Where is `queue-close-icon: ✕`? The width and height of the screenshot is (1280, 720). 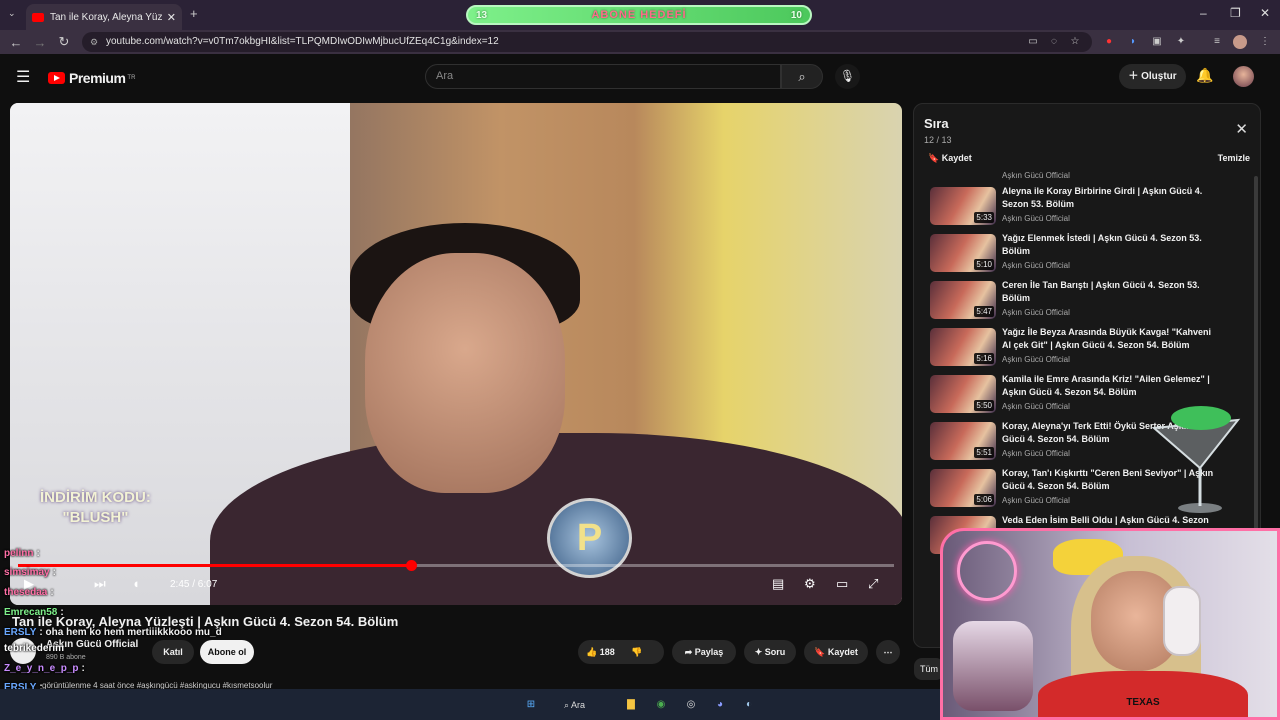 queue-close-icon: ✕ is located at coordinates (1241, 129).